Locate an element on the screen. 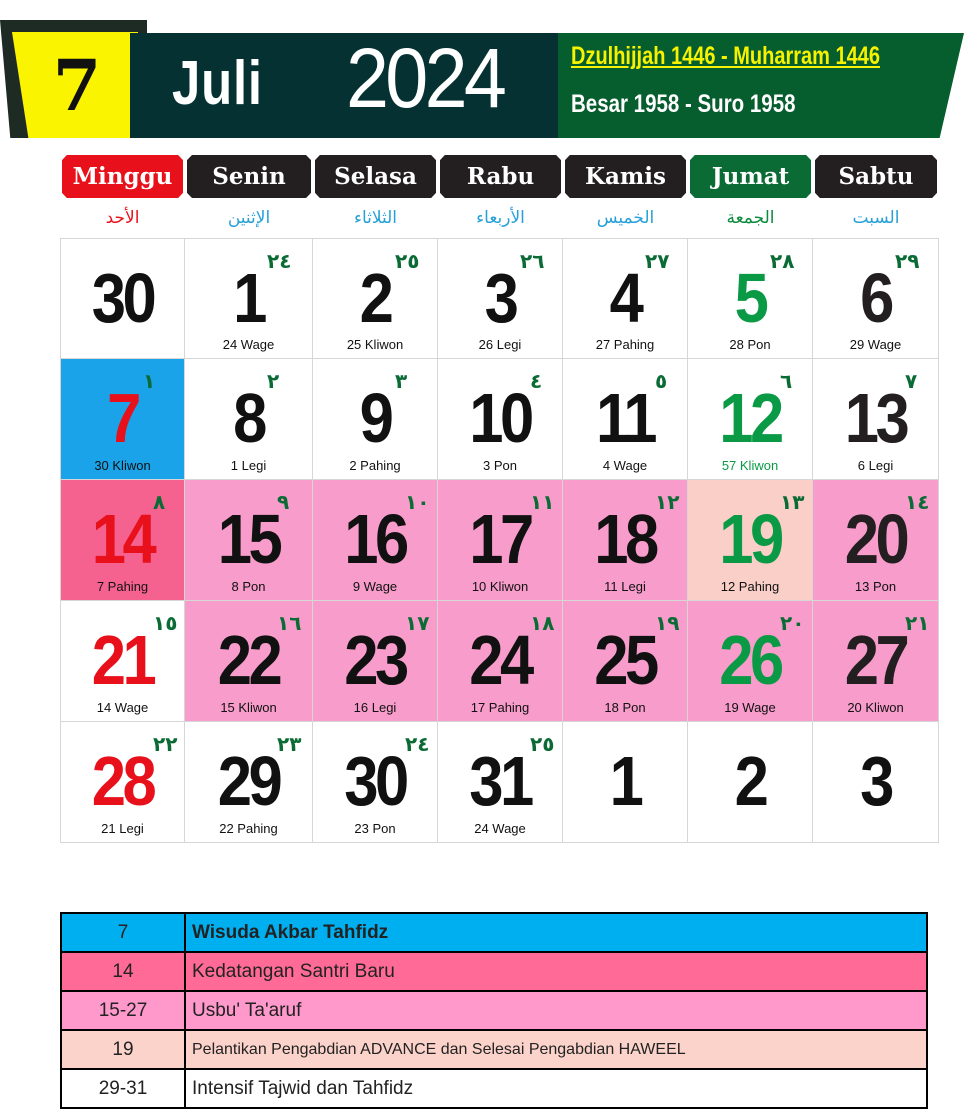 The image size is (964, 1120). day-cell: 3 ٢٦ 26 Legi is located at coordinates (500, 298).